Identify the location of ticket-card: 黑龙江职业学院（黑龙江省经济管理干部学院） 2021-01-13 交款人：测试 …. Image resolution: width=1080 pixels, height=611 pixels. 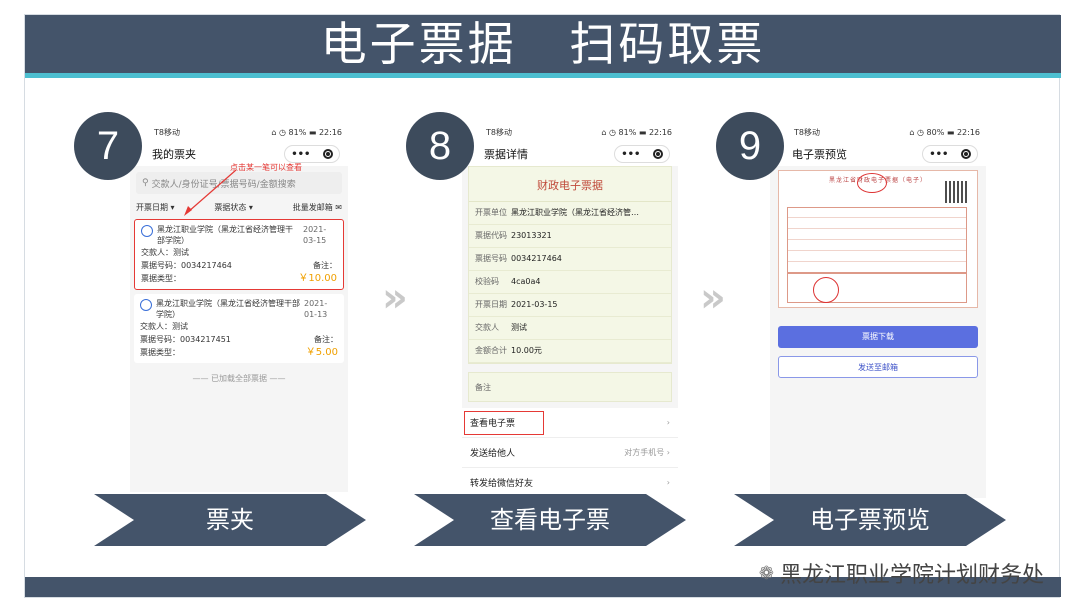
(239, 328).